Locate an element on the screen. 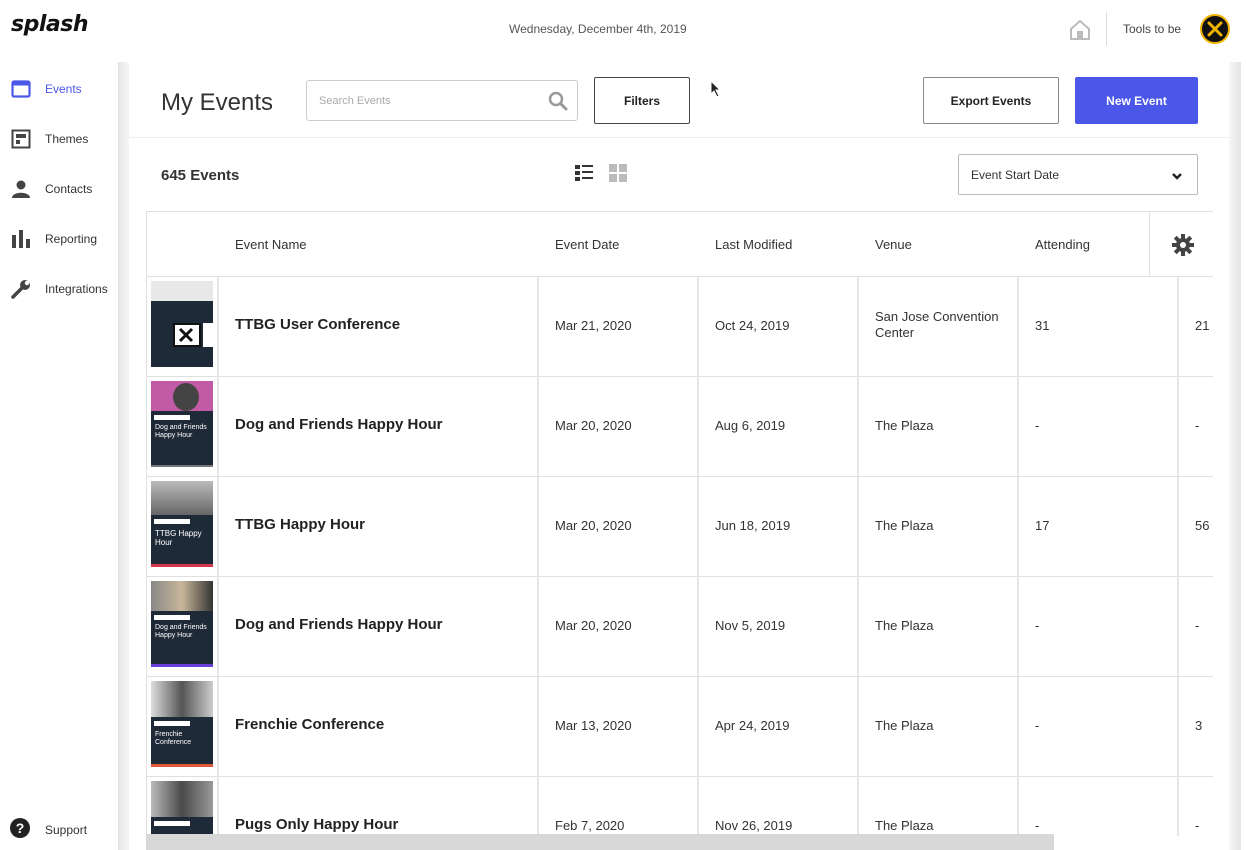 This screenshot has width=1246, height=850. next-column-value: 3 is located at coordinates (1199, 725).